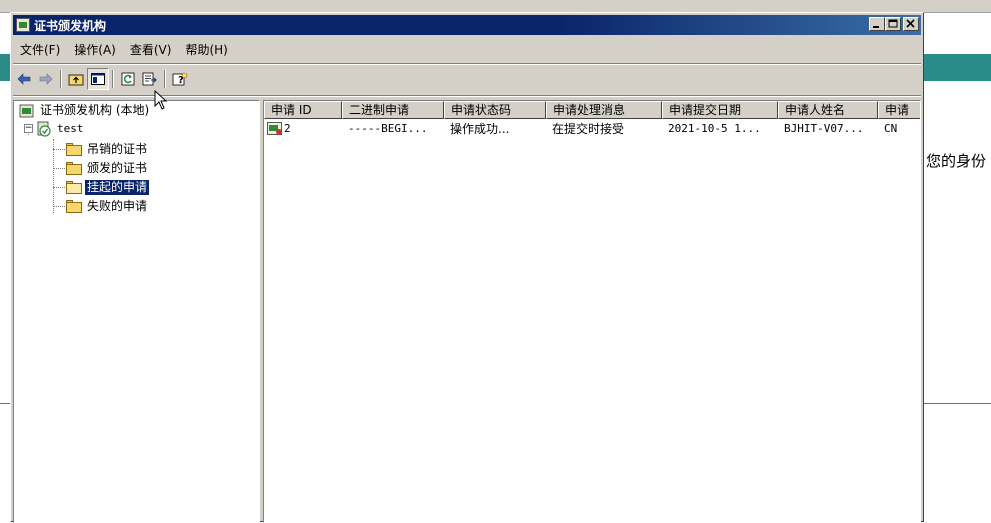 This screenshot has width=991, height=523. What do you see at coordinates (206, 49) in the screenshot?
I see `menu-help: 帮助(H)` at bounding box center [206, 49].